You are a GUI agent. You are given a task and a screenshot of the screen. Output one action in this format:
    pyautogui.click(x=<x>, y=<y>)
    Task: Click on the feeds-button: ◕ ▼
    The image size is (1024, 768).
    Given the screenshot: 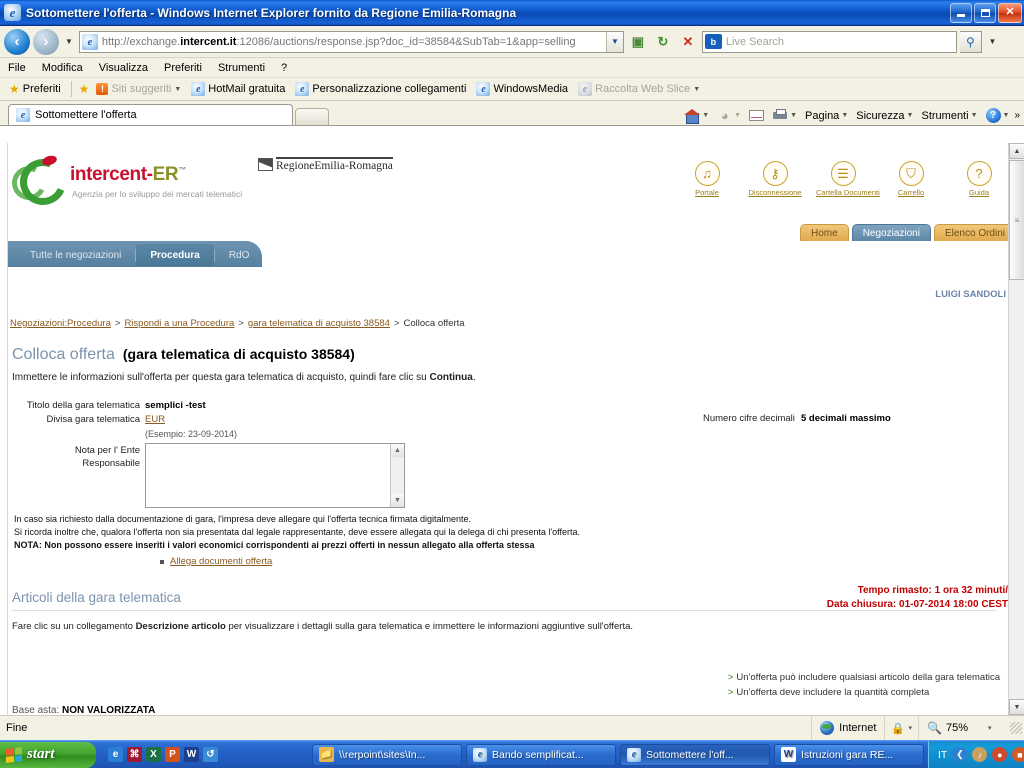 What is the action you would take?
    pyautogui.click(x=729, y=115)
    